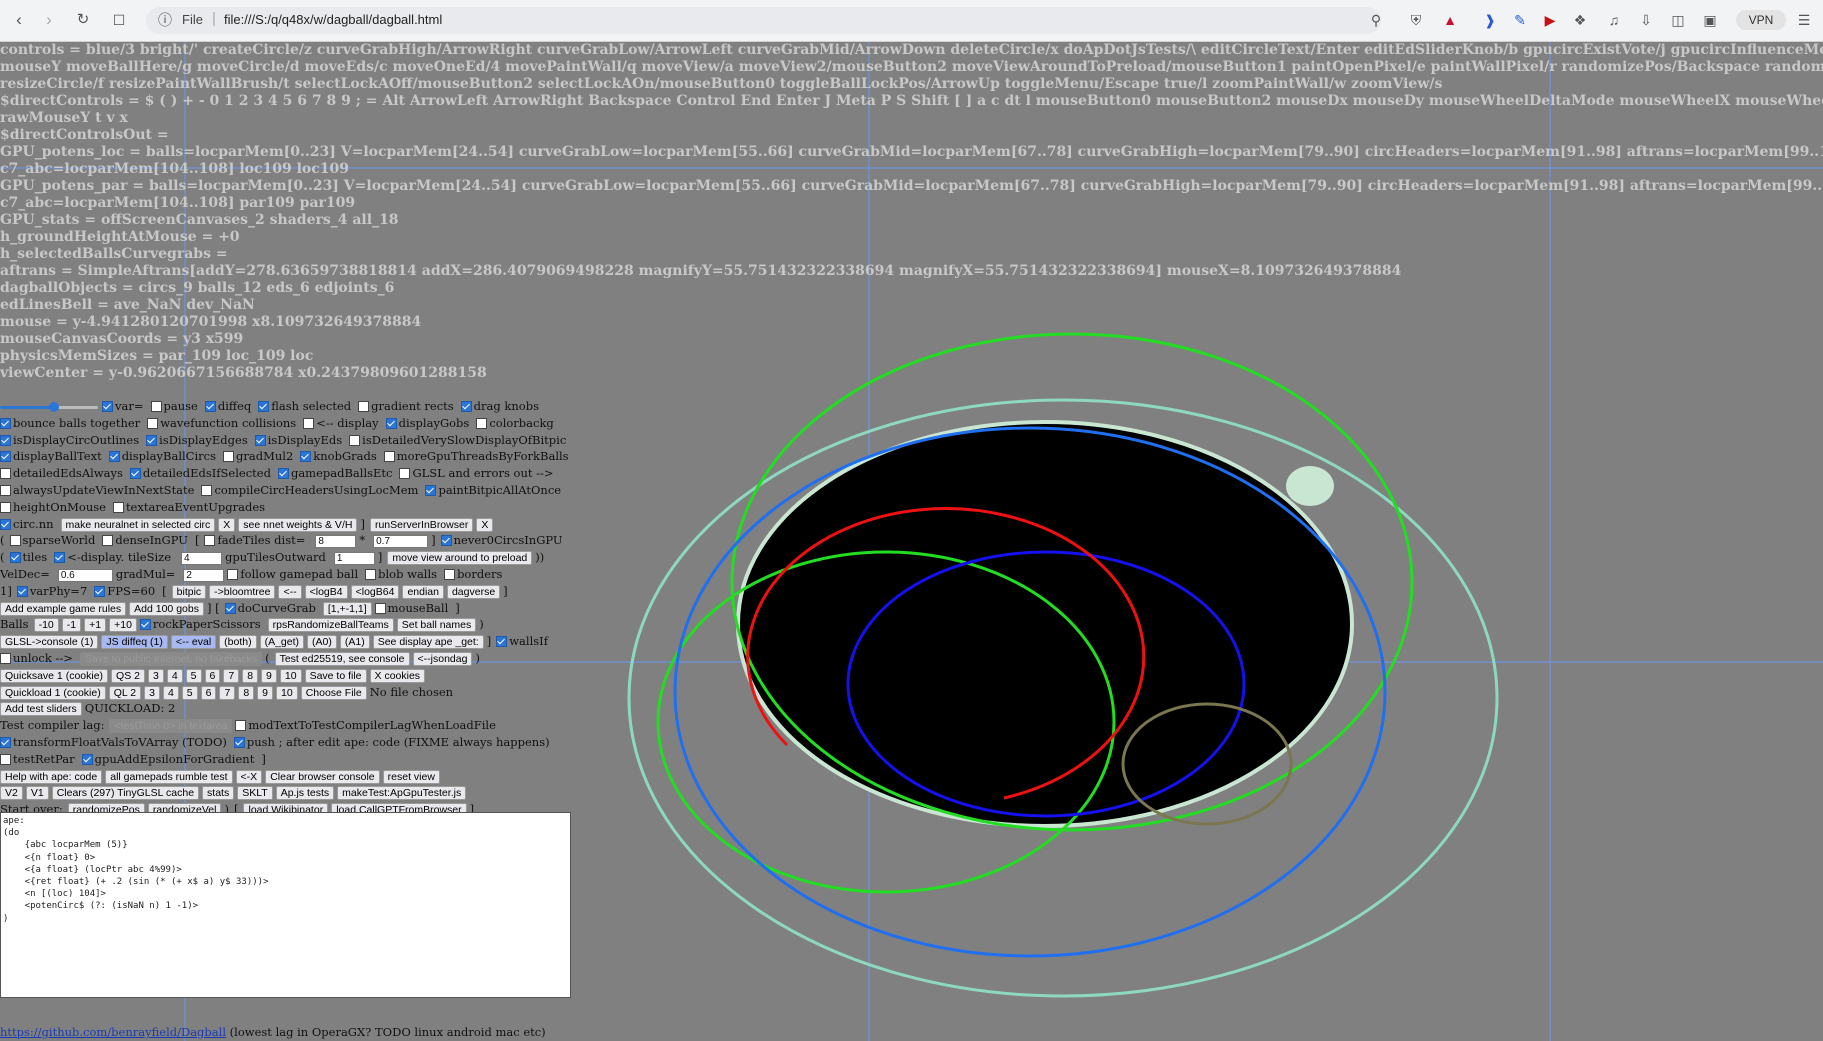 Image resolution: width=1823 pixels, height=1041 pixels. I want to click on number-input: 0.7, so click(401, 541).